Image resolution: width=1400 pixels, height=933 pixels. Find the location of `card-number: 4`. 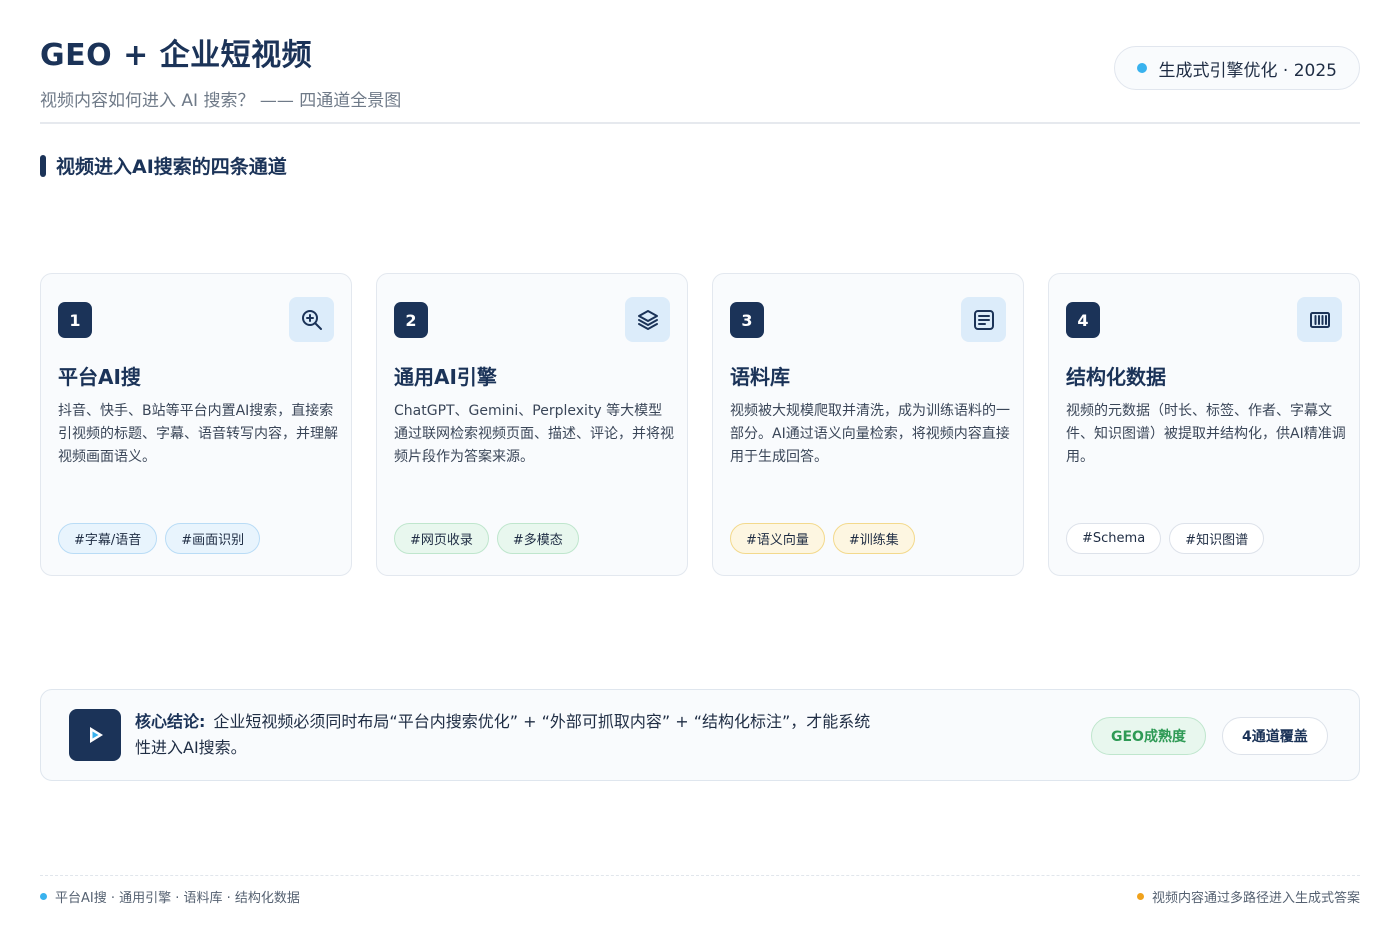

card-number: 4 is located at coordinates (1083, 320).